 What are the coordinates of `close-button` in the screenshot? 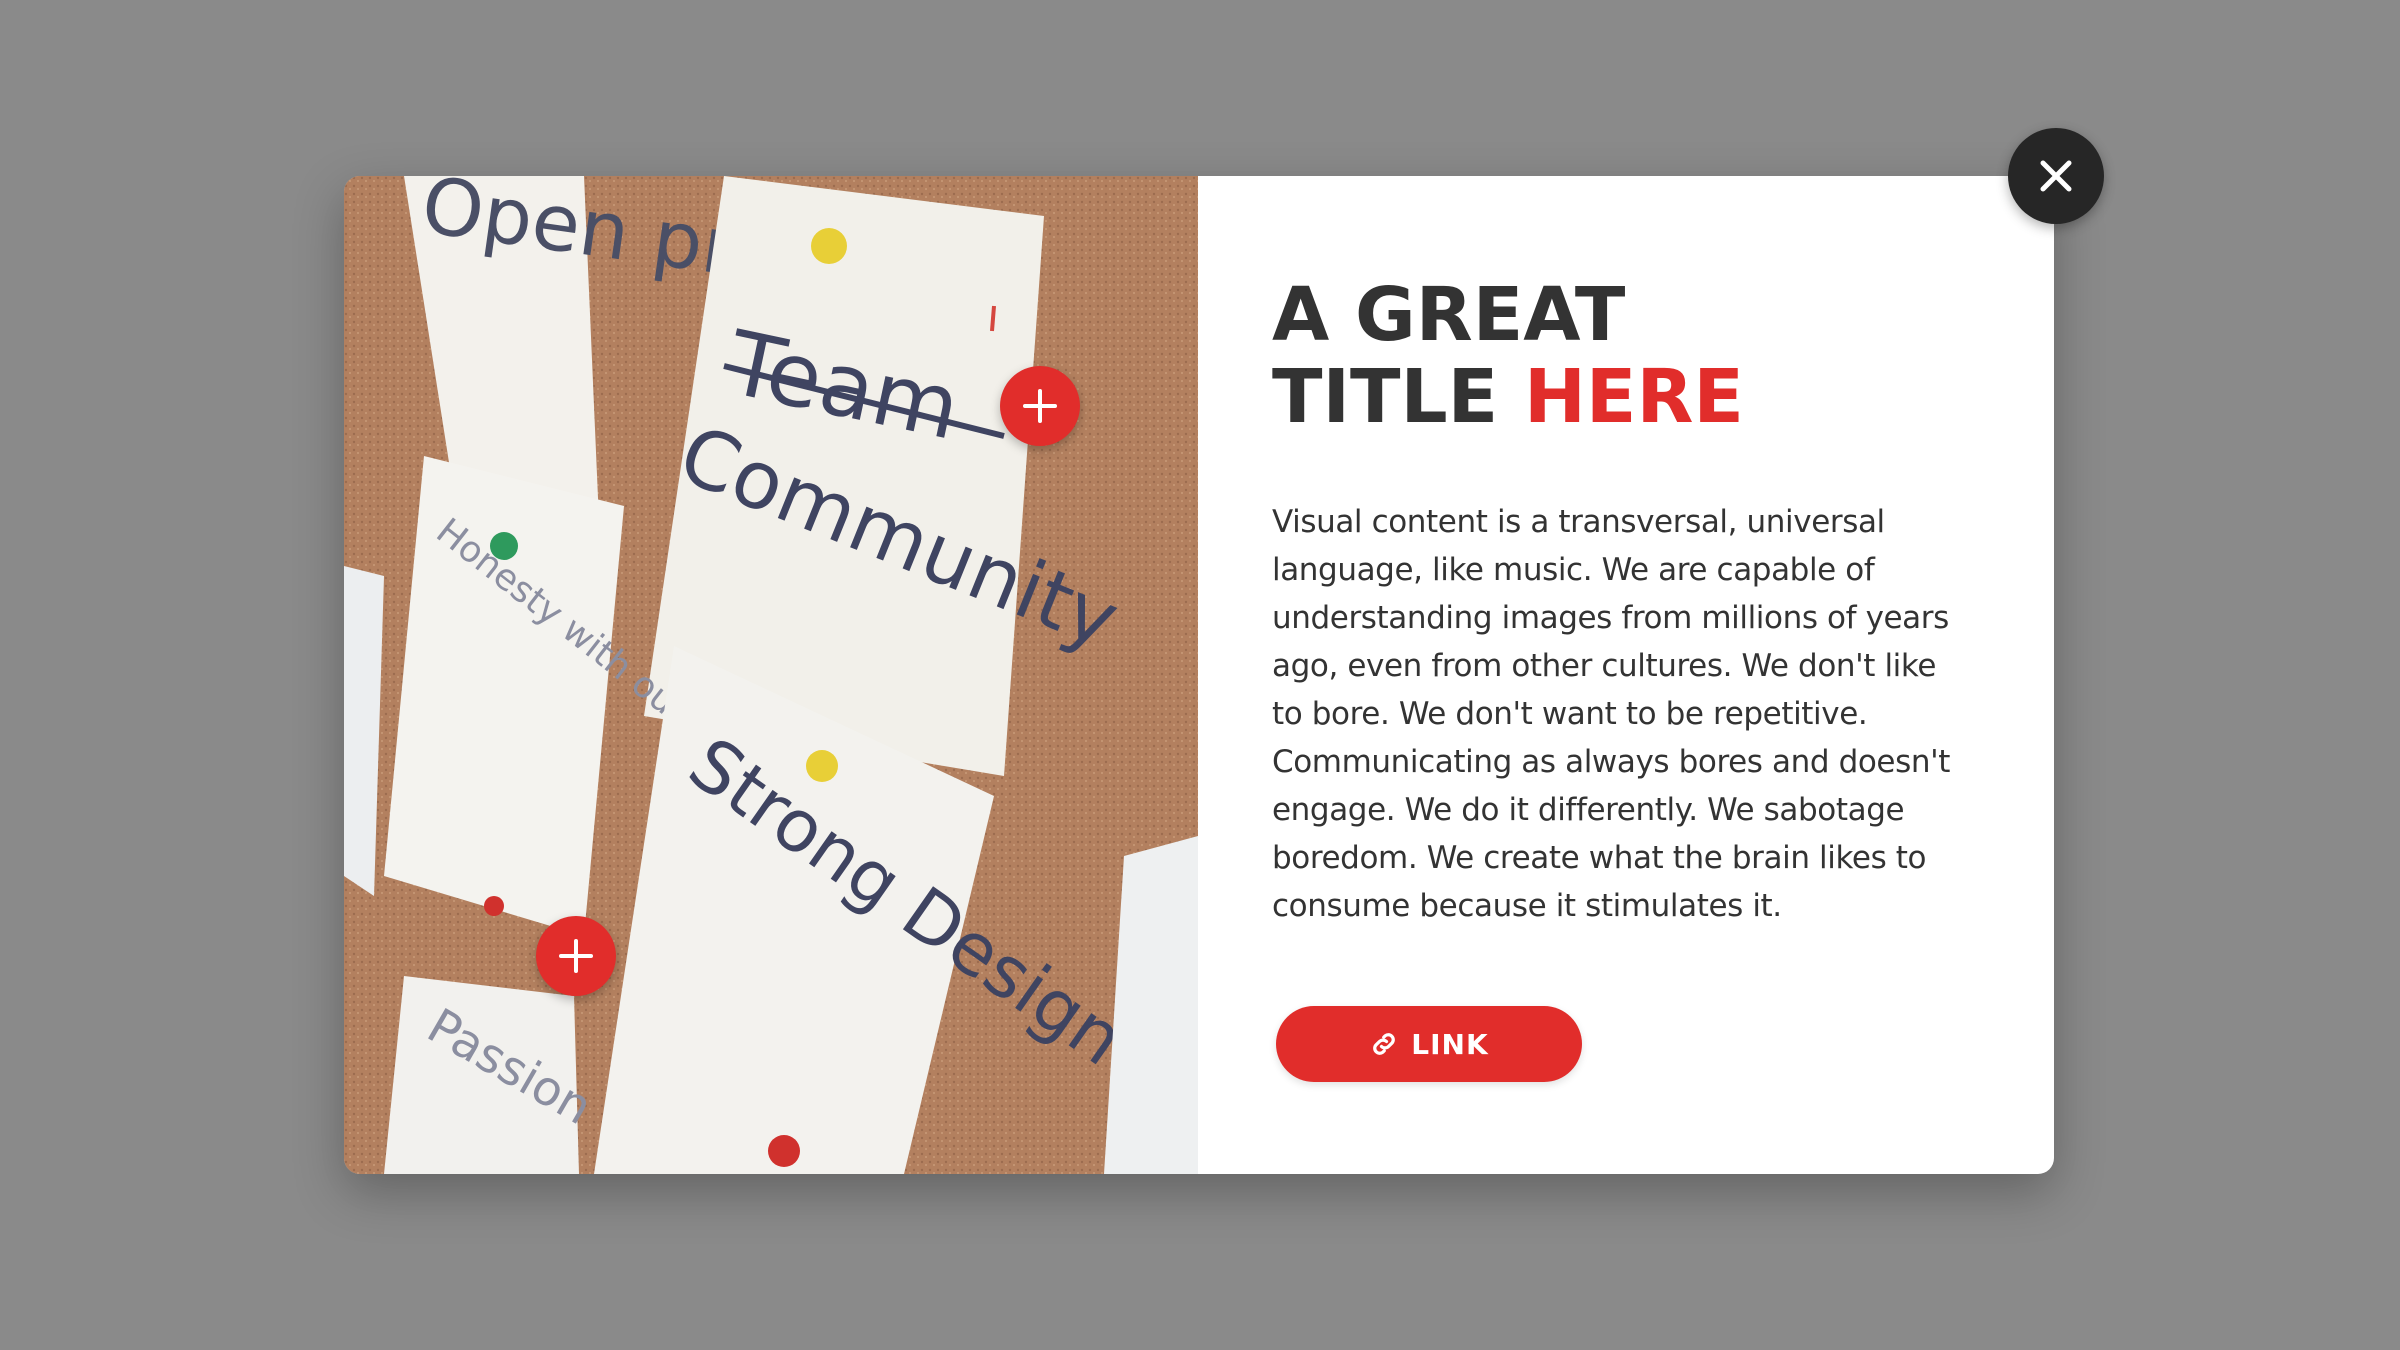 It's located at (2056, 176).